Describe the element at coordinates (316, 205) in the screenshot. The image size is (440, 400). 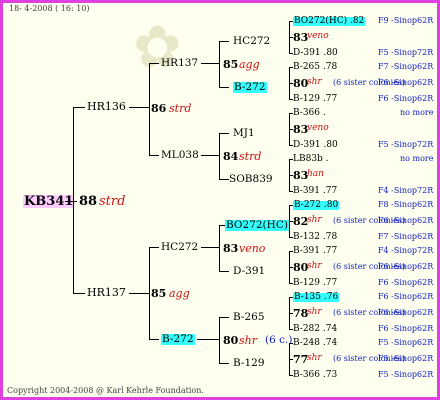
I see `gen4-id: B-272 .80` at that location.